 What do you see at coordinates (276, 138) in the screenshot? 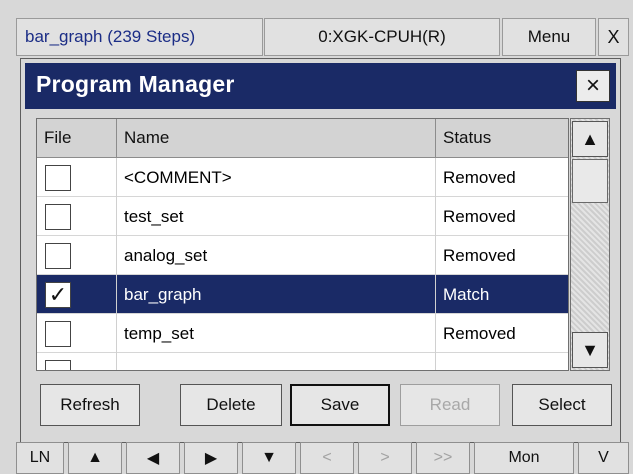
I see `header-name: Name` at bounding box center [276, 138].